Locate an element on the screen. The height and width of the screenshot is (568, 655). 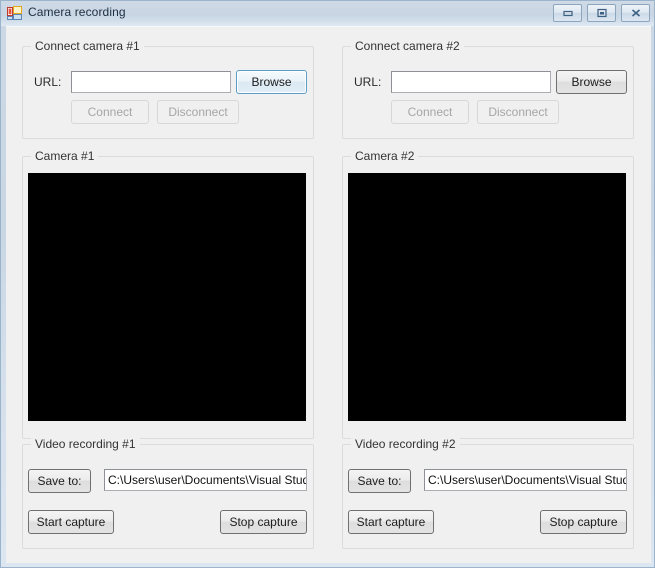
stop-capture-button-1: Stop capture is located at coordinates (263, 522).